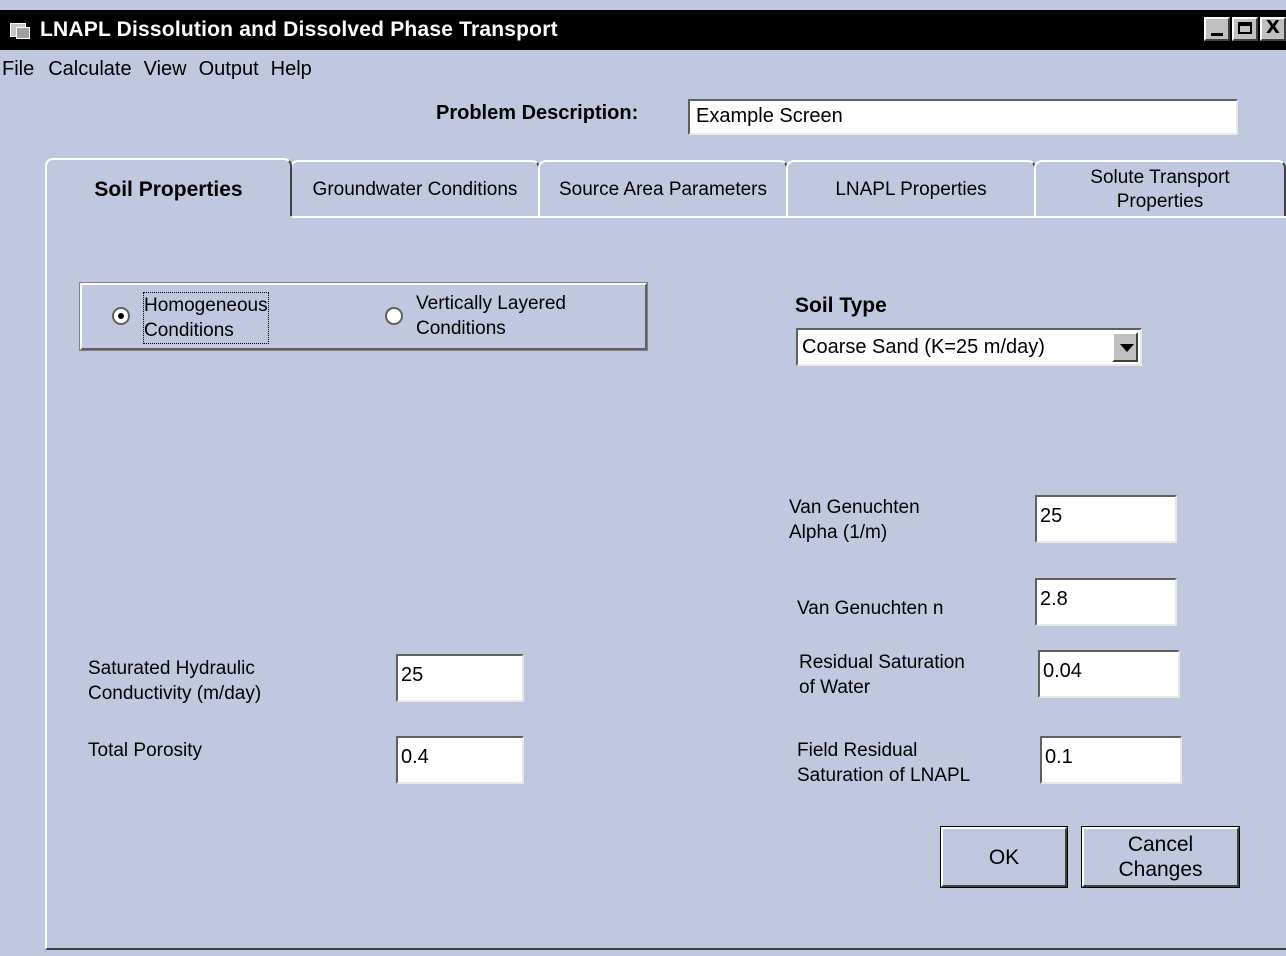 The width and height of the screenshot is (1286, 956). Describe the element at coordinates (1106, 519) in the screenshot. I see `vg-alpha-input: 25` at that location.